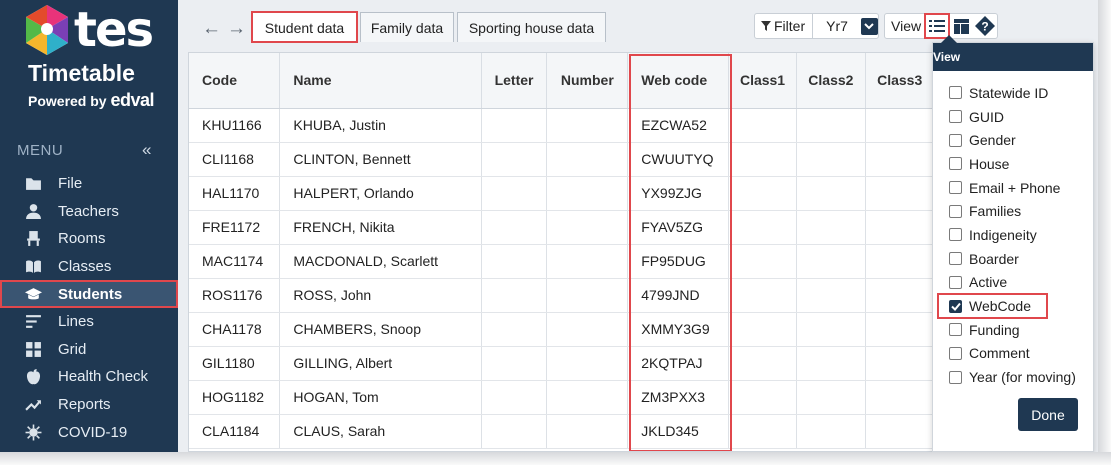 Image resolution: width=1111 pixels, height=465 pixels. I want to click on cell-web-code: 4799JND, so click(678, 295).